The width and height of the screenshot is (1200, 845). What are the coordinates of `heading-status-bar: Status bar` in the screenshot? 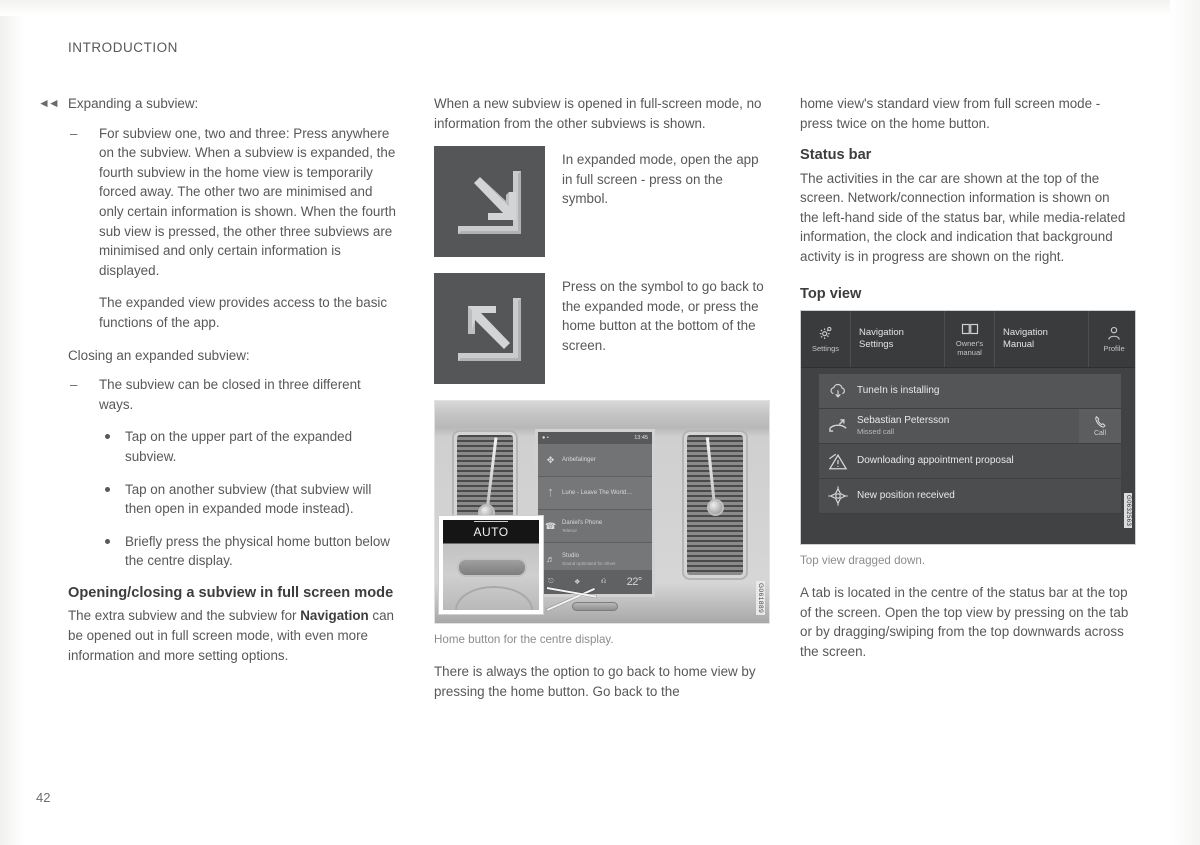 It's located at (836, 155).